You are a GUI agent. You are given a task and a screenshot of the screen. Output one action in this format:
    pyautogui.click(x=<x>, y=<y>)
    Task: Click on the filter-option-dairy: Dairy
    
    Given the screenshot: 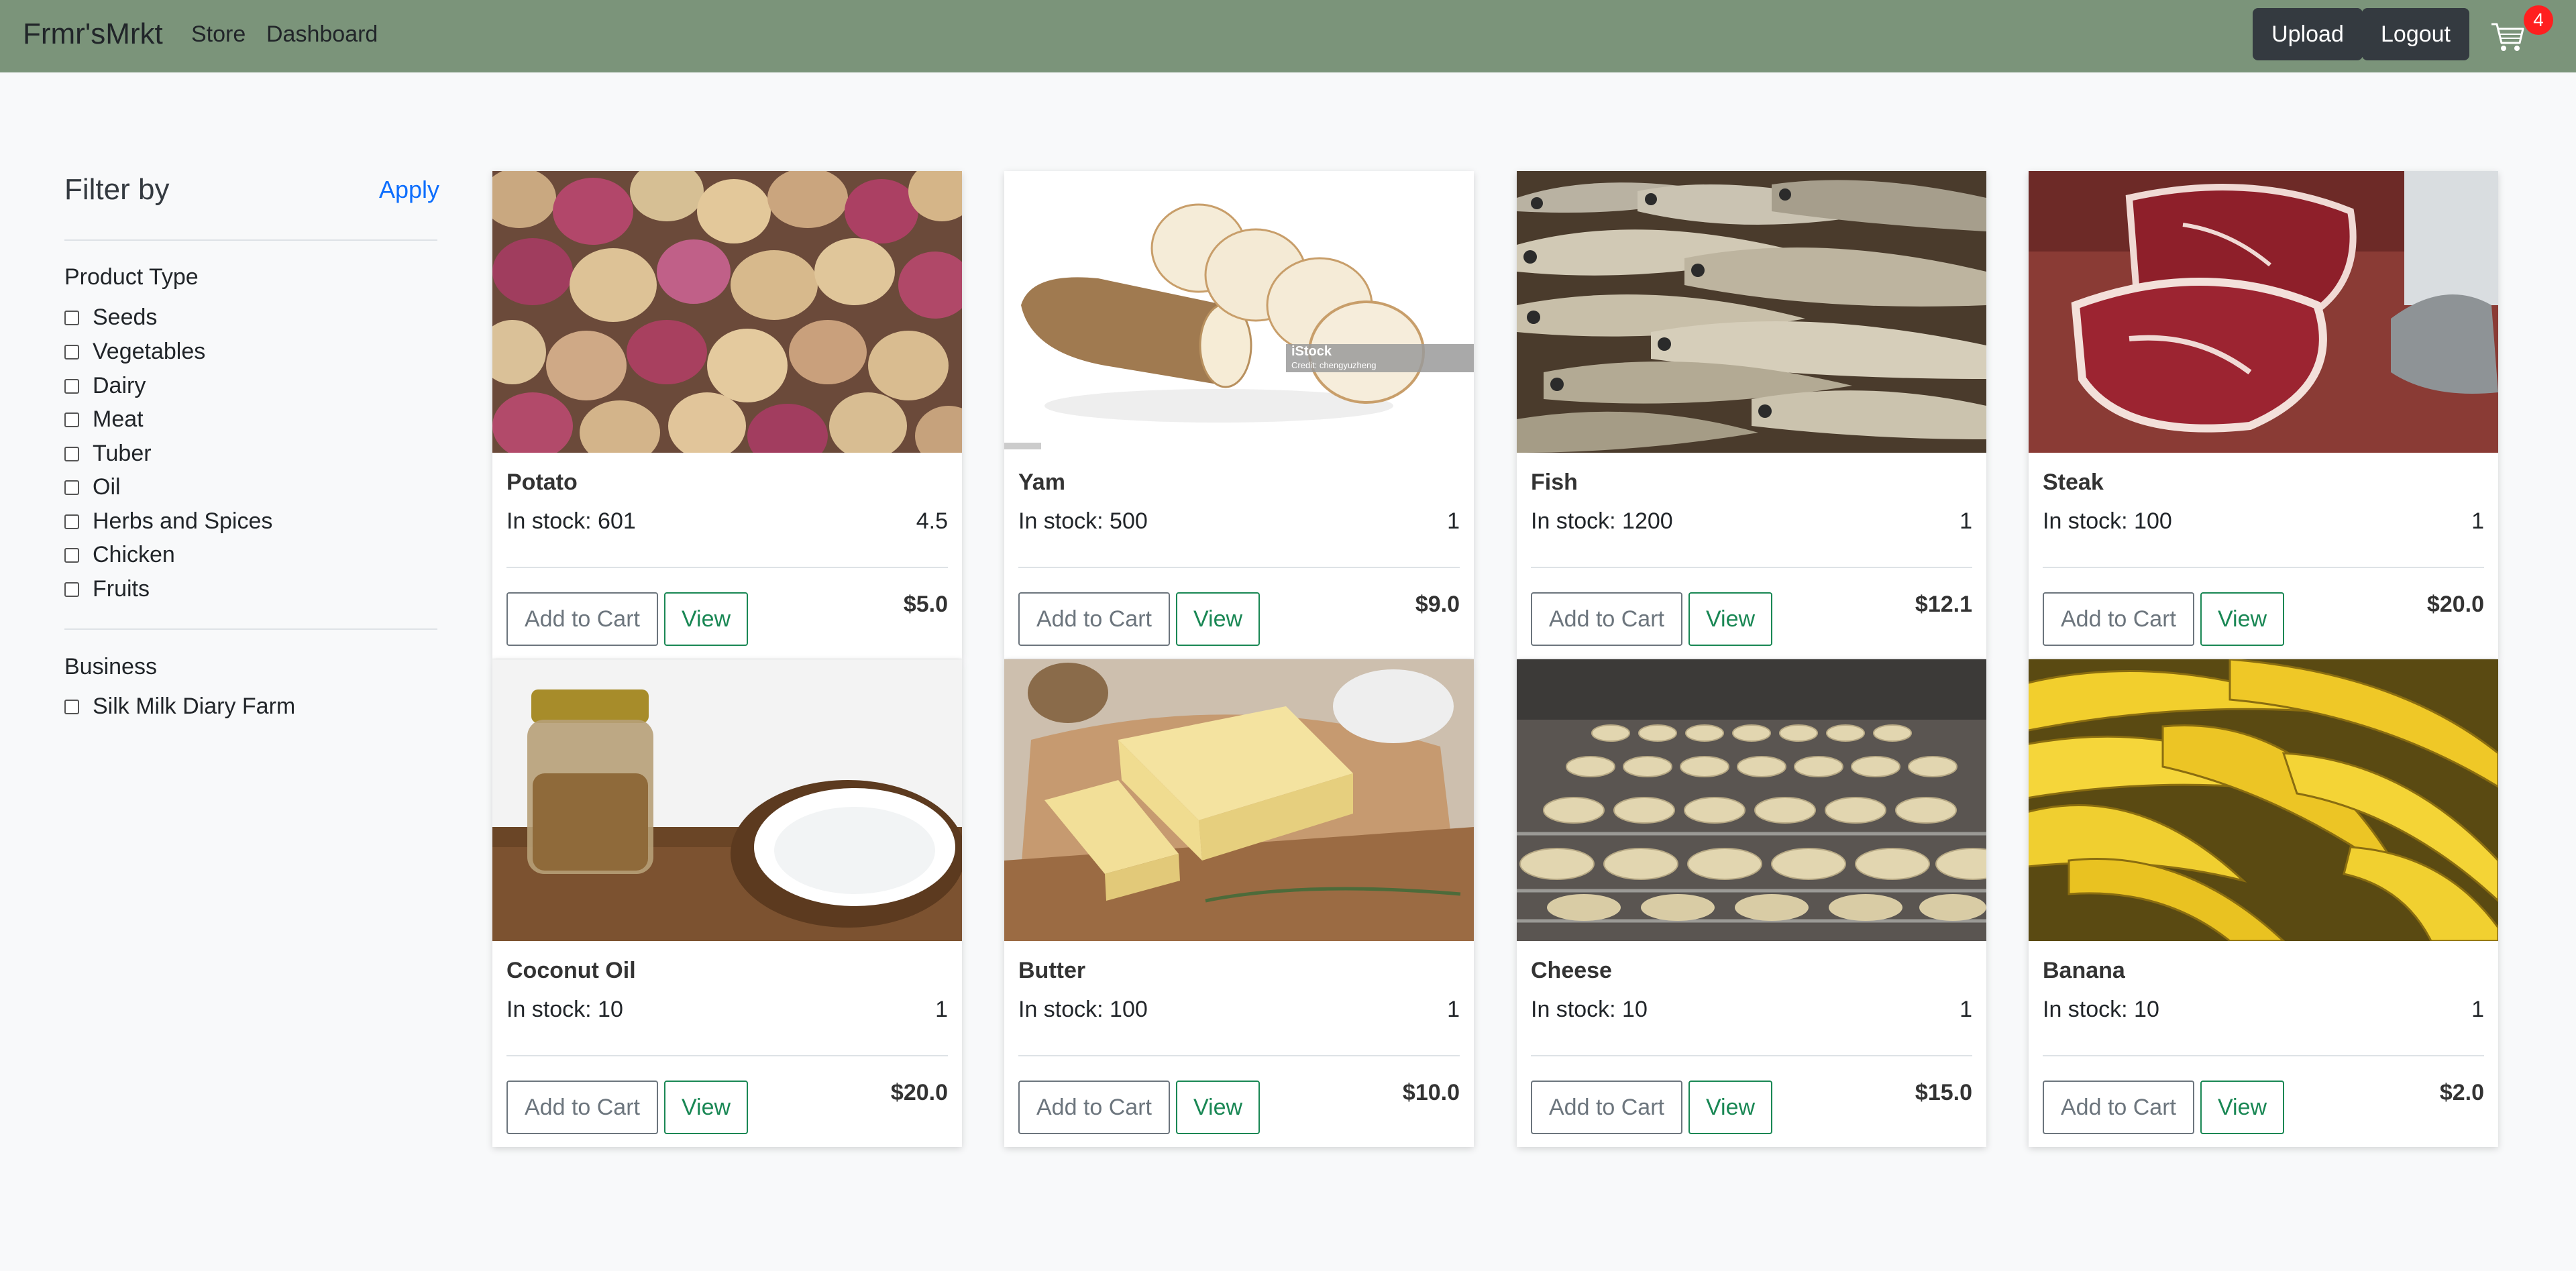 What is the action you would take?
    pyautogui.click(x=105, y=386)
    